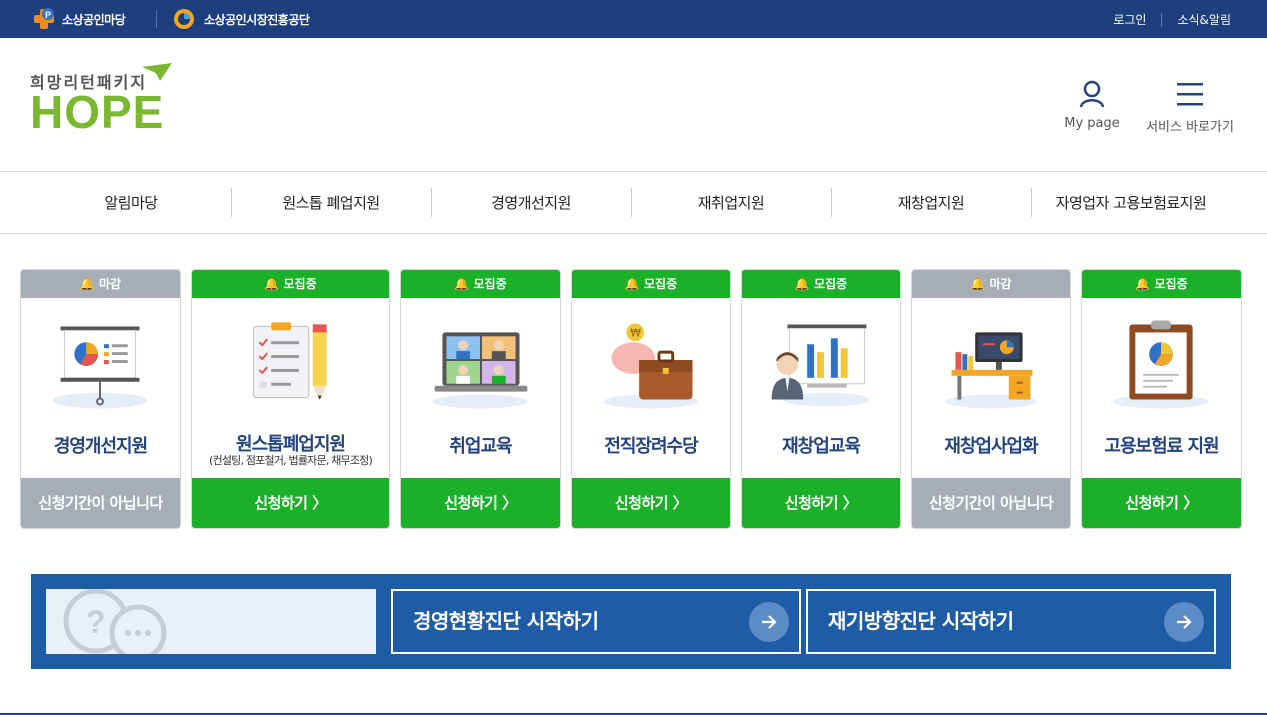 This screenshot has height=715, width=1267. I want to click on top-bar-divider, so click(156, 19).